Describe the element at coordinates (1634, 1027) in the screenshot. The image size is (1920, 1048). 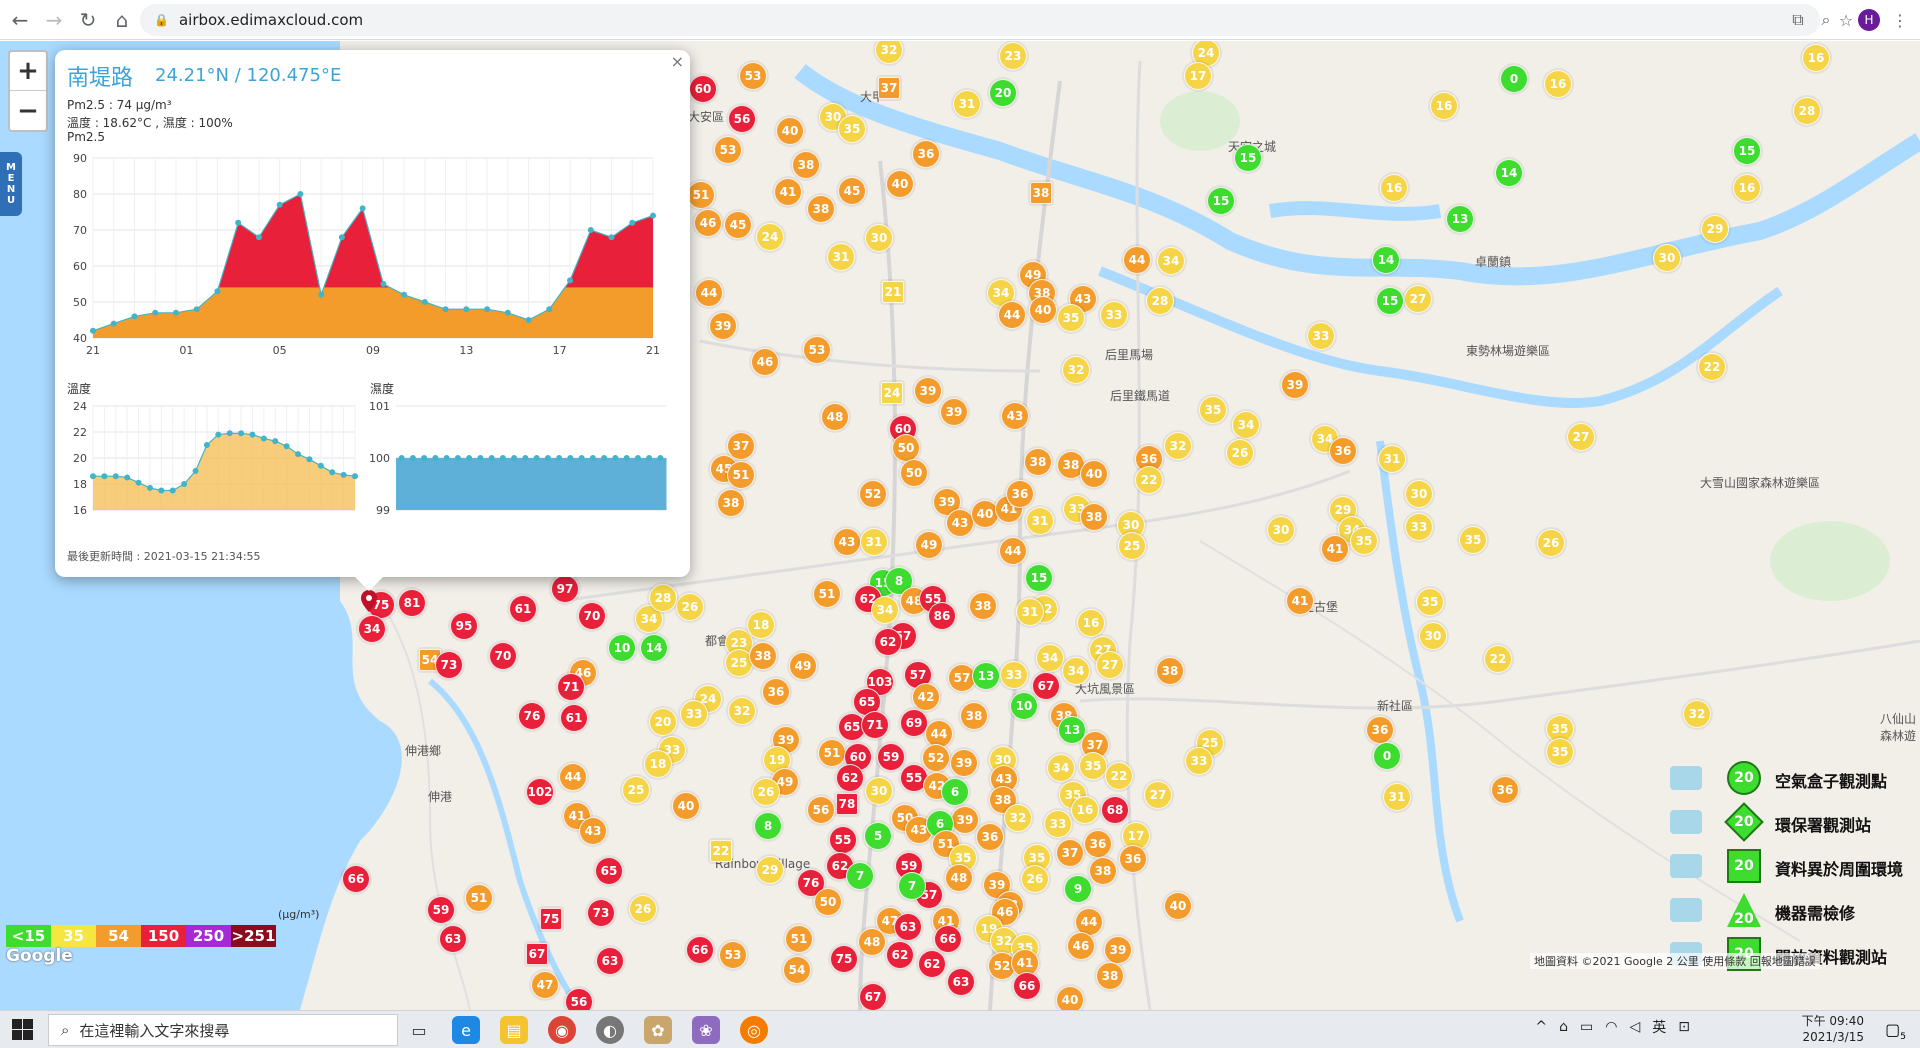
I see `volume-icon: ◁` at that location.